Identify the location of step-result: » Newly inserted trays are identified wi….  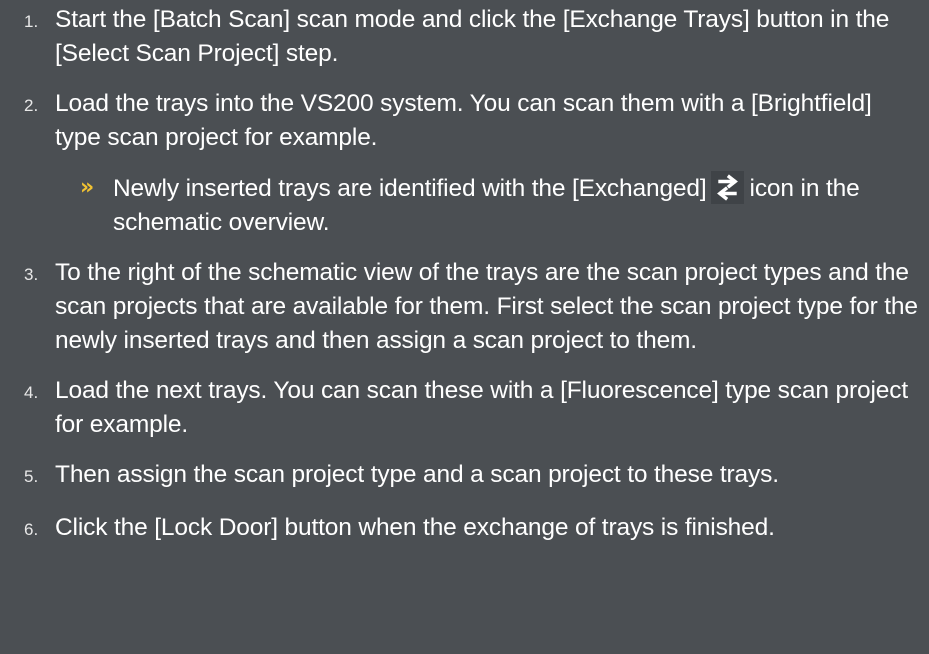
(499, 205).